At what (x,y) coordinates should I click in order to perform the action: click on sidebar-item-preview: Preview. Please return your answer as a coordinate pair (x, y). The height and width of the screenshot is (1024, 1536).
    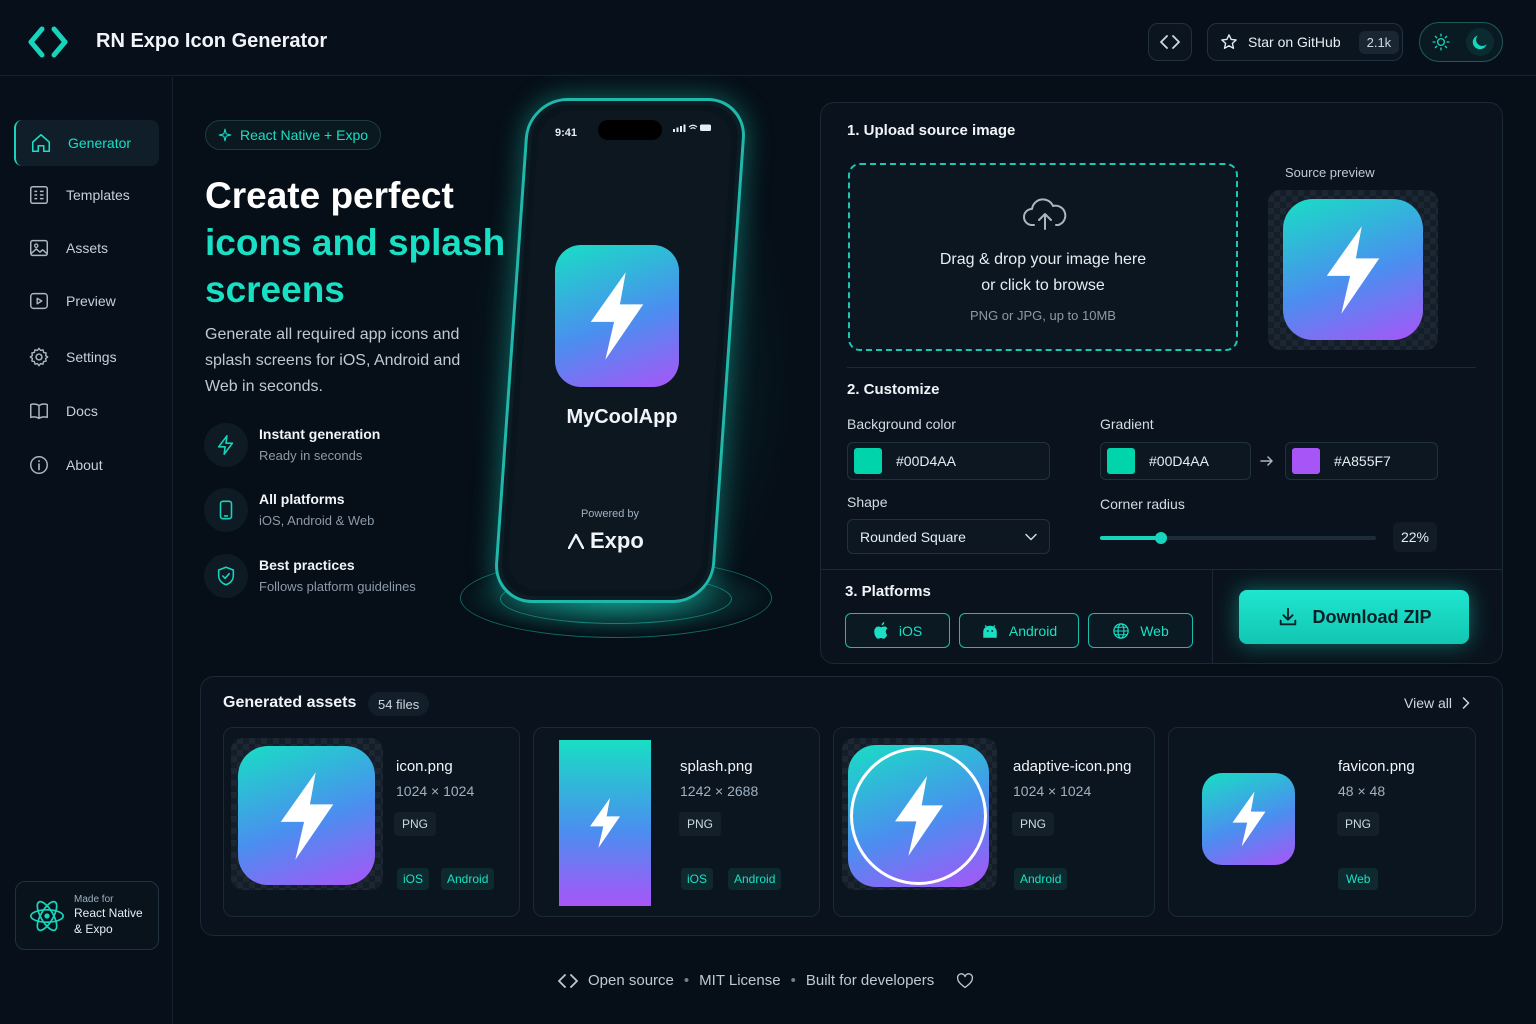
    Looking at the image, I should click on (86, 301).